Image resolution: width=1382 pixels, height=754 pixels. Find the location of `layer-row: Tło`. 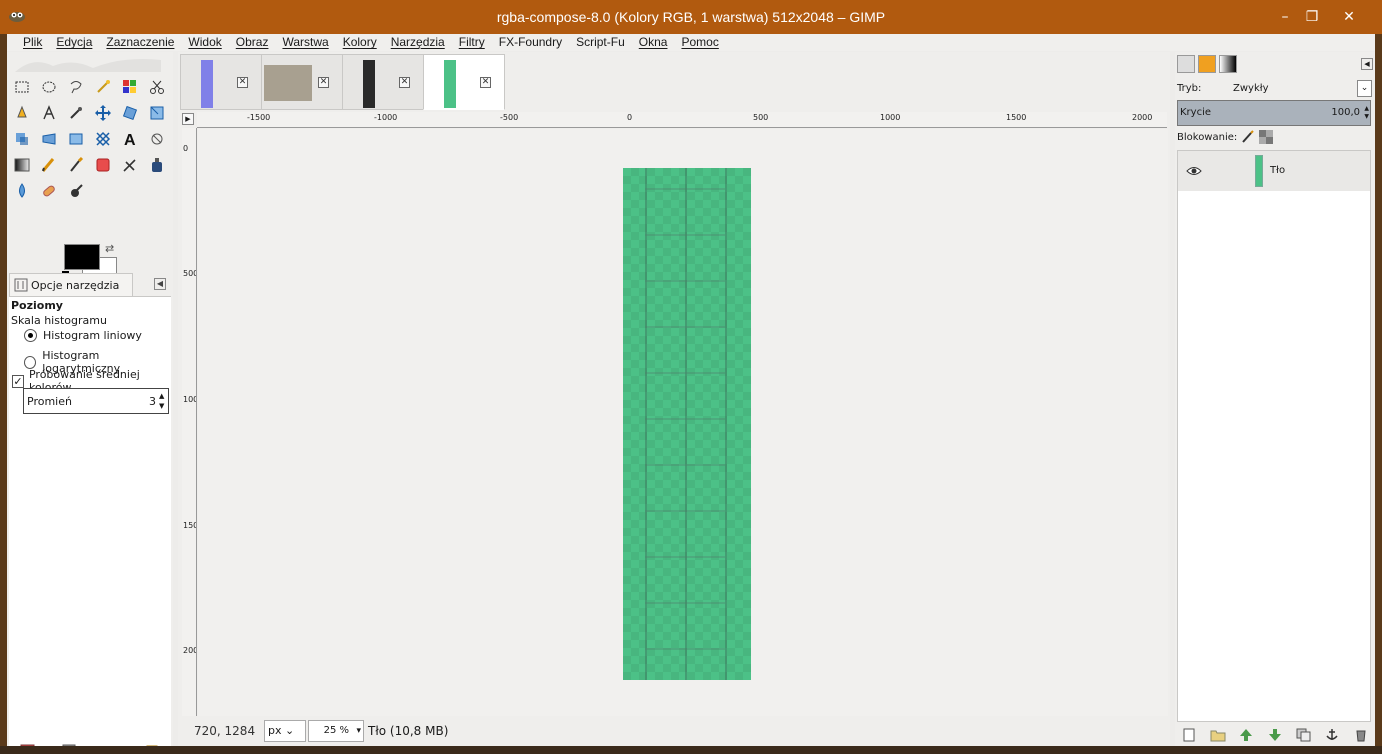

layer-row: Tło is located at coordinates (1274, 171).